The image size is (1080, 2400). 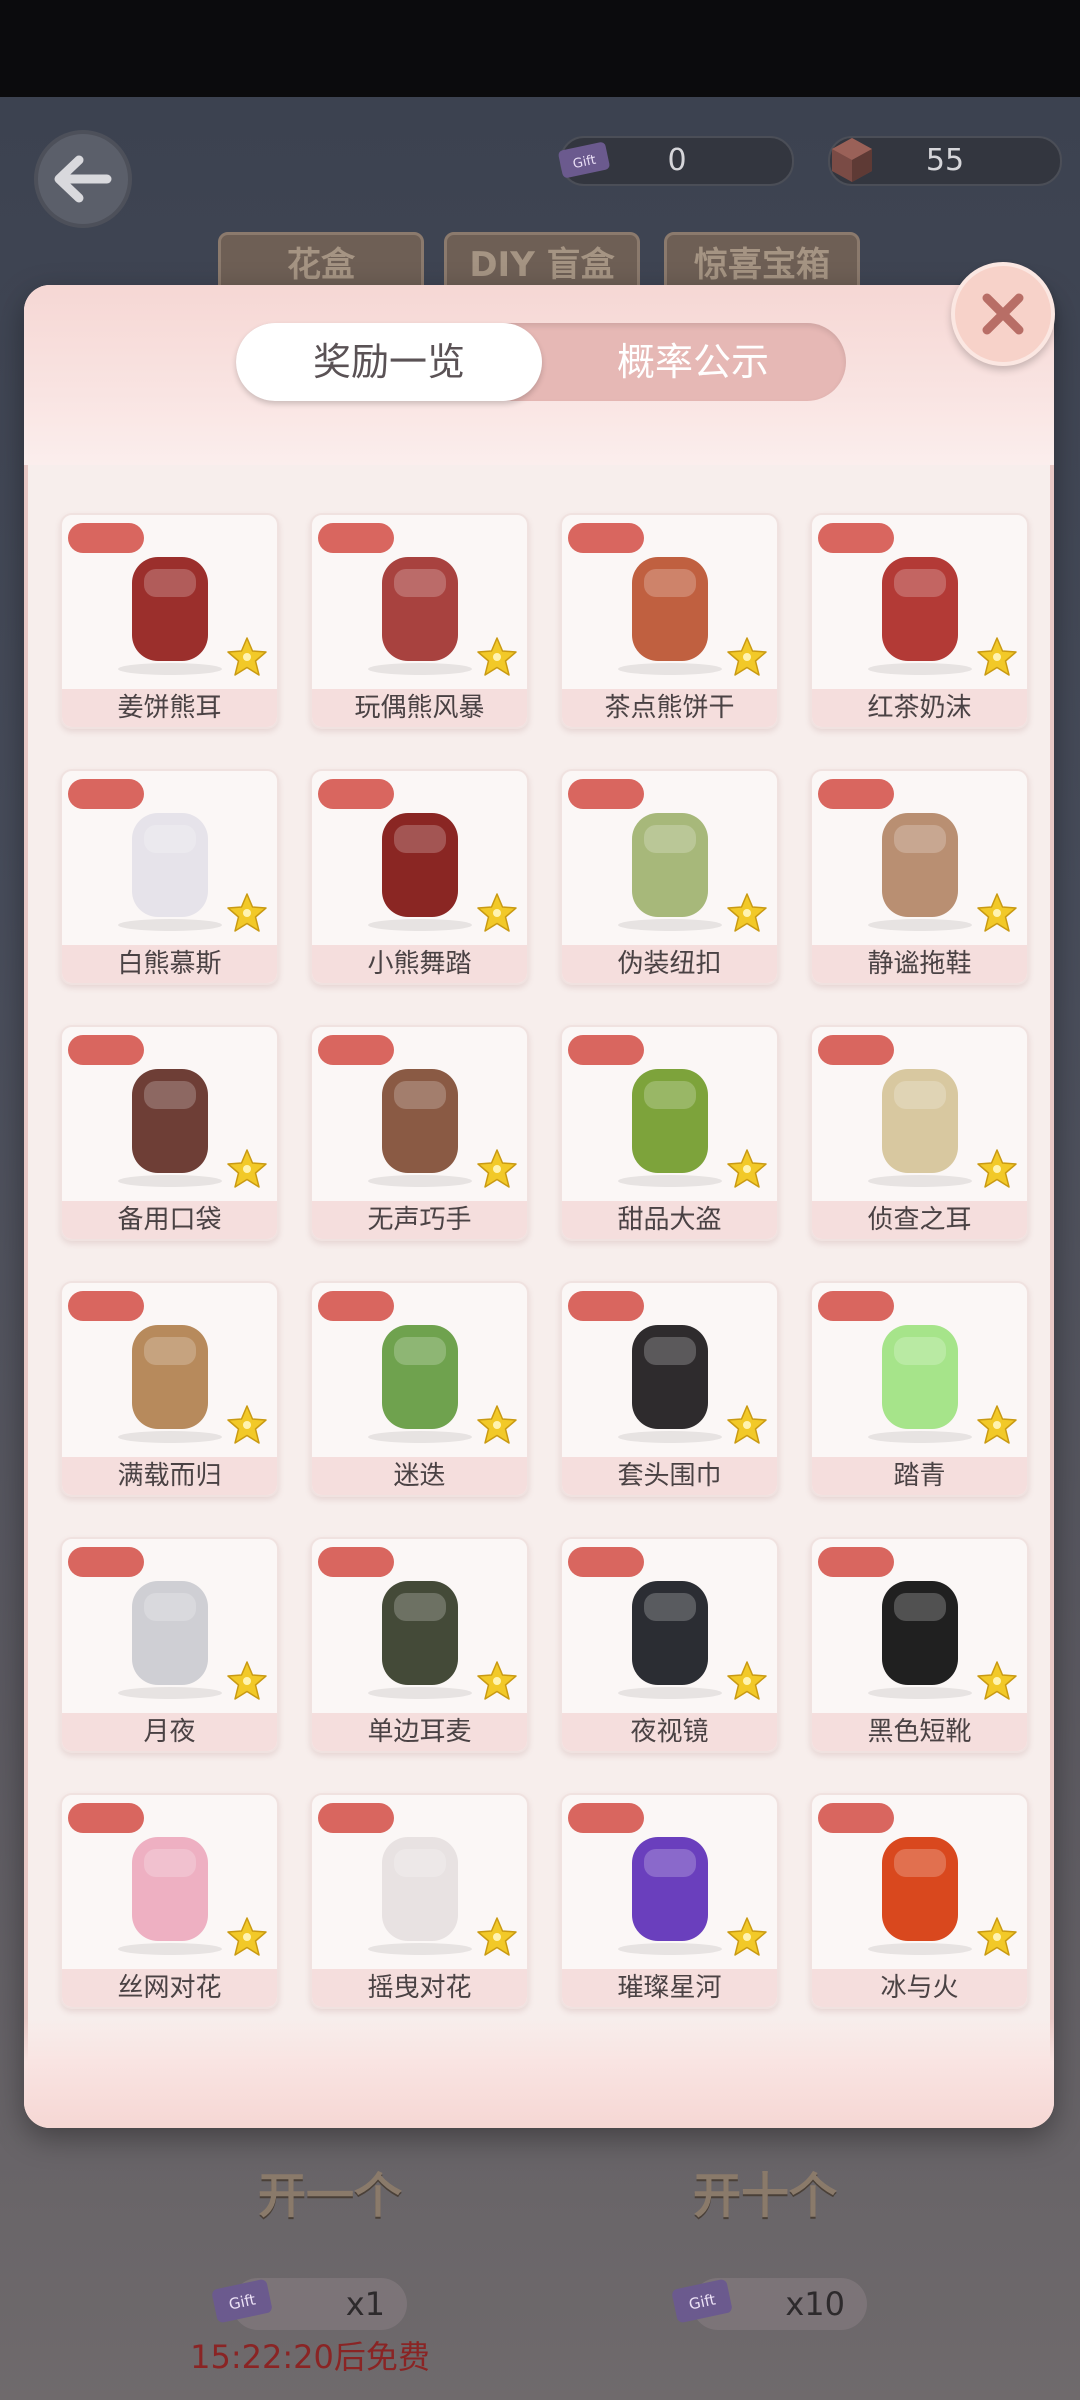 What do you see at coordinates (919, 1220) in the screenshot?
I see `item-name: 侦查之耳` at bounding box center [919, 1220].